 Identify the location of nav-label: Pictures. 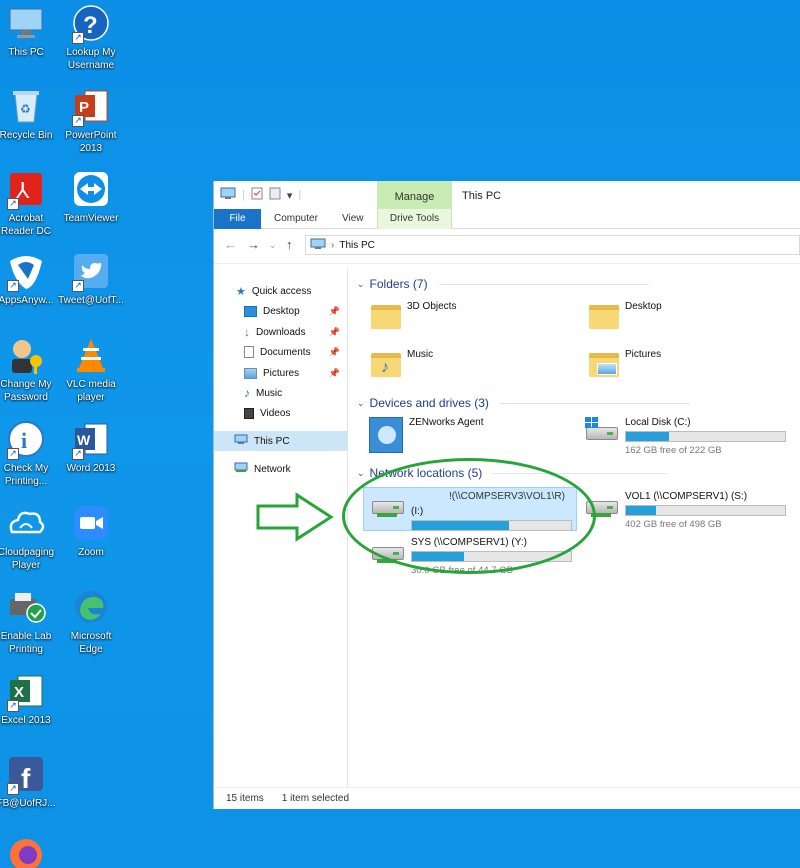
(281, 373).